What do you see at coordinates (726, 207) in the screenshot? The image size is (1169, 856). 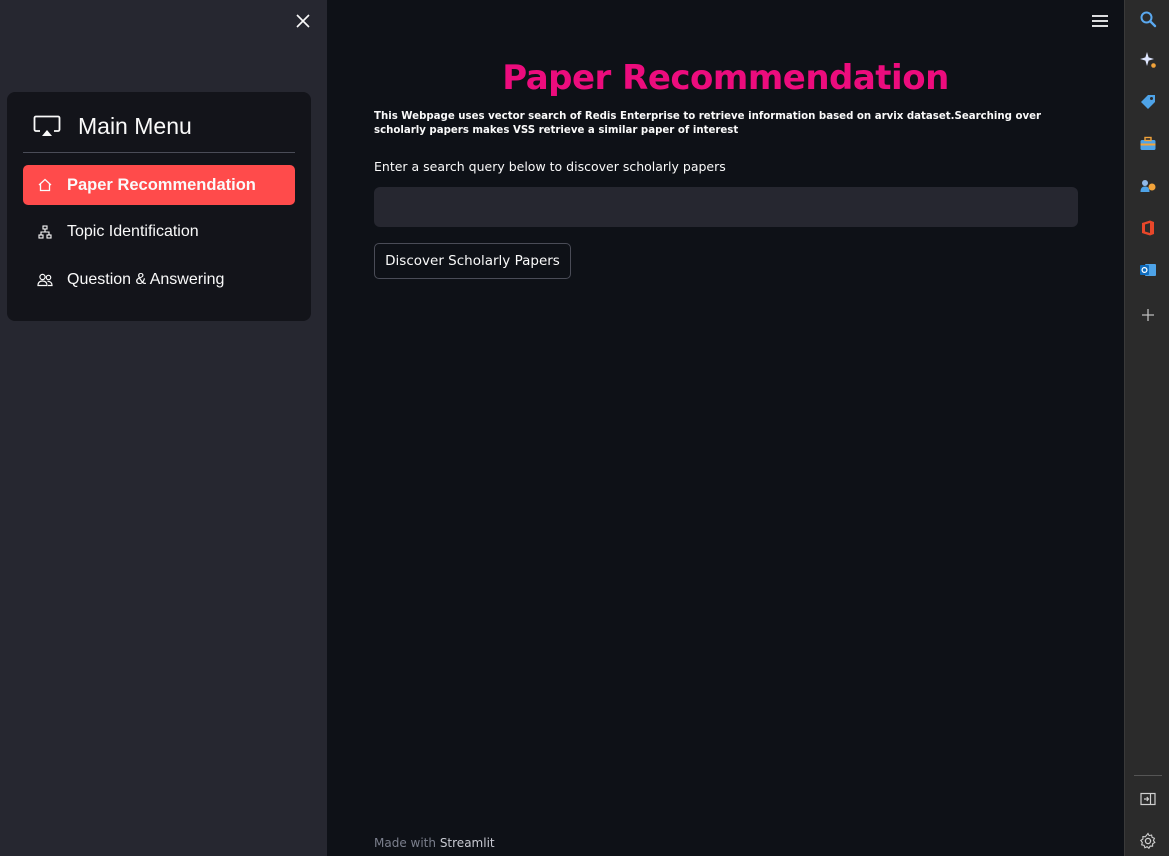 I see `search-query-input` at bounding box center [726, 207].